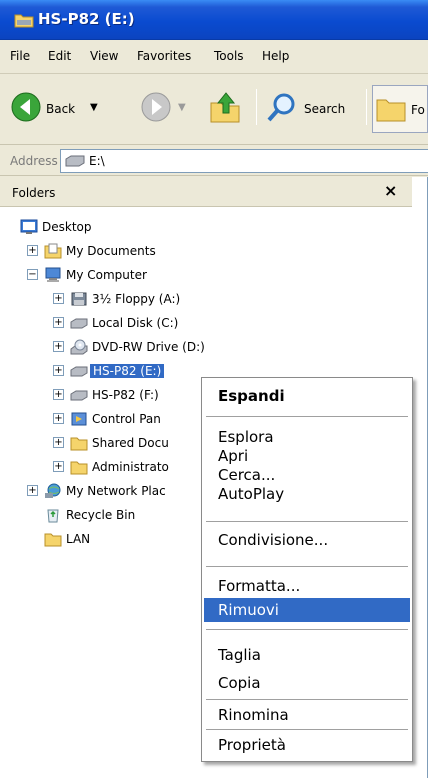  I want to click on back-arrow-icon, so click(26, 107).